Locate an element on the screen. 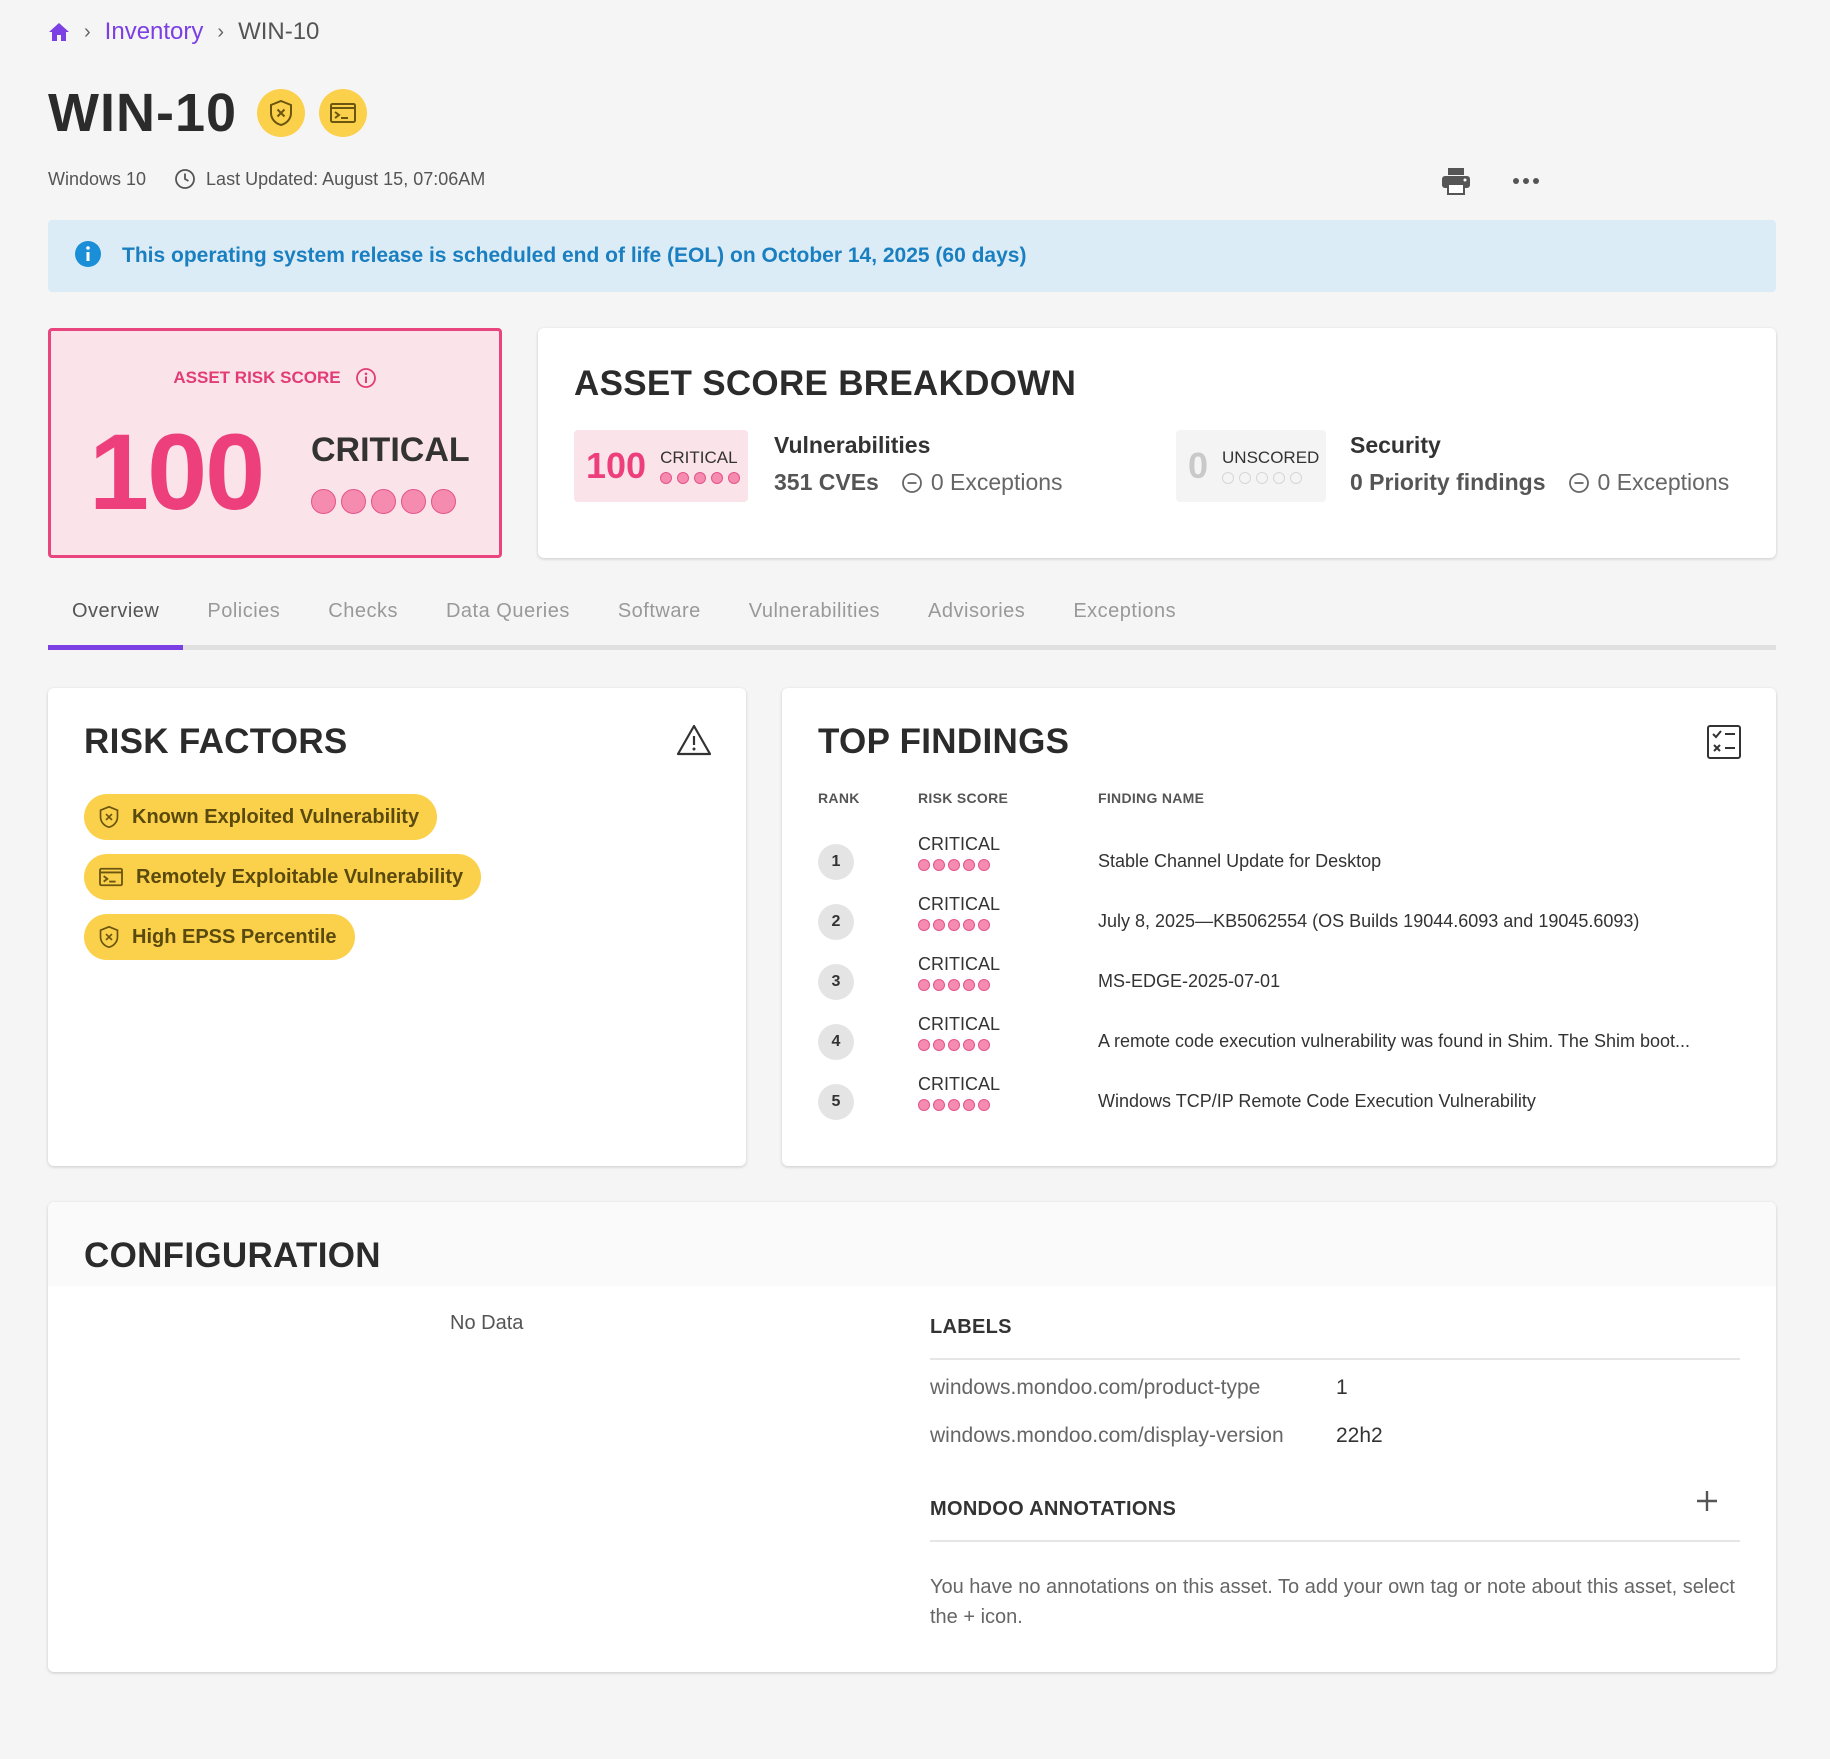 Image resolution: width=1830 pixels, height=1759 pixels. vuln-exceptions: 0 Exceptions is located at coordinates (982, 482).